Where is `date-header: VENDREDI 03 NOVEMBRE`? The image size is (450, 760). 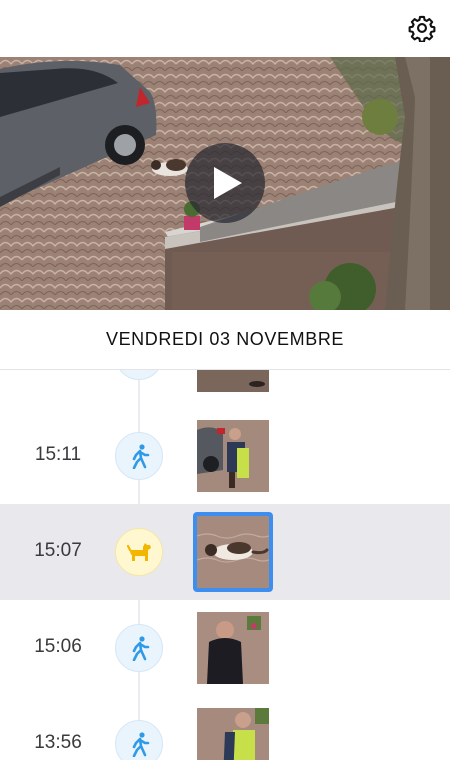
date-header: VENDREDI 03 NOVEMBRE is located at coordinates (225, 340).